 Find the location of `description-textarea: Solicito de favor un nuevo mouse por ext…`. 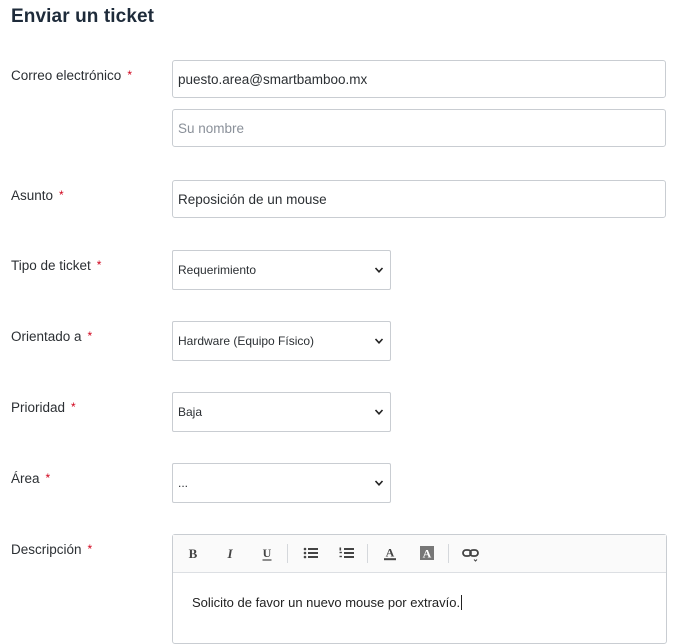

description-textarea: Solicito de favor un nuevo mouse por ext… is located at coordinates (327, 602).